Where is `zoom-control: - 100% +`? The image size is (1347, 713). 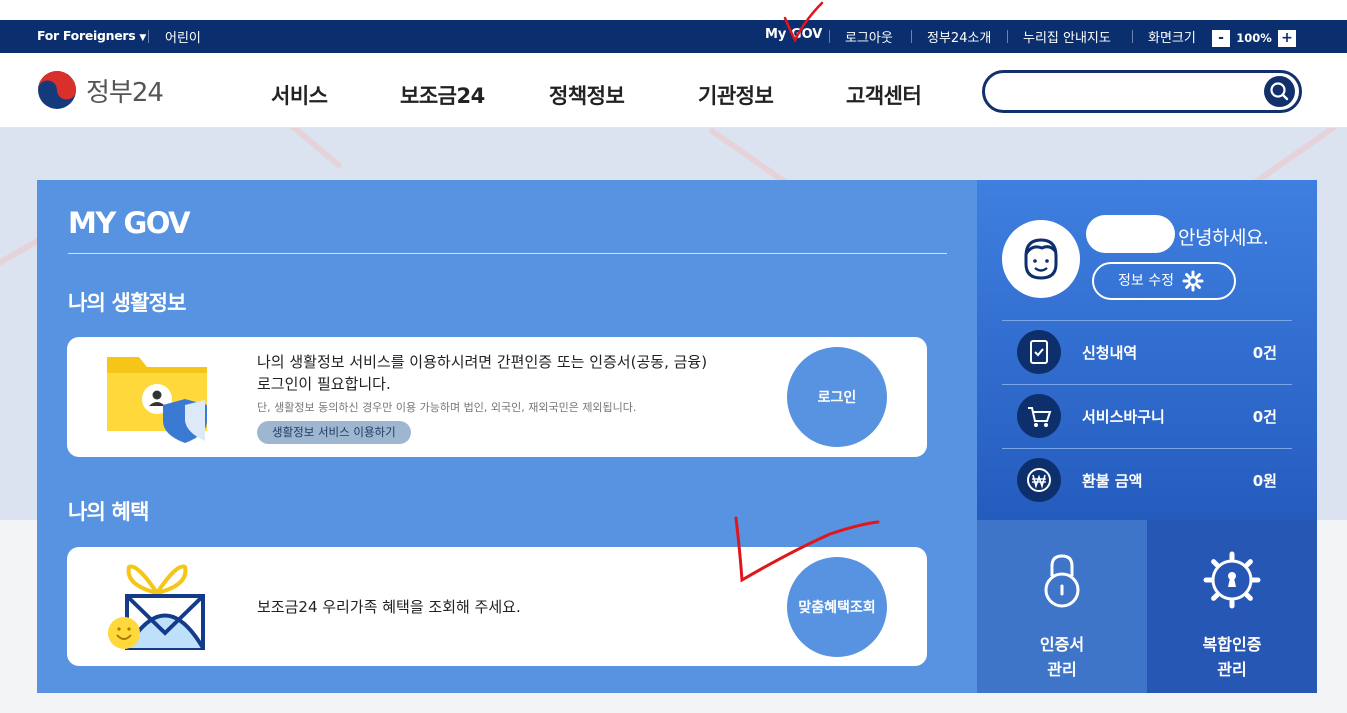
zoom-control: - 100% + is located at coordinates (1254, 38).